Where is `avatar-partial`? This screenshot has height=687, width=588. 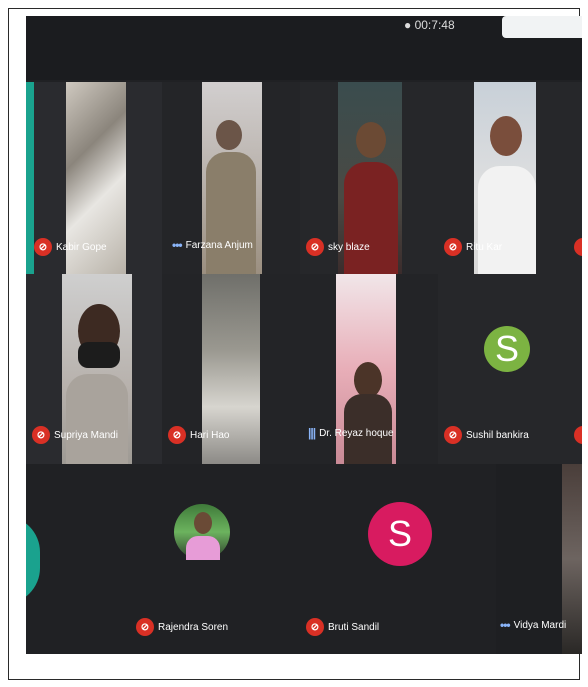
avatar-partial is located at coordinates (33, 560).